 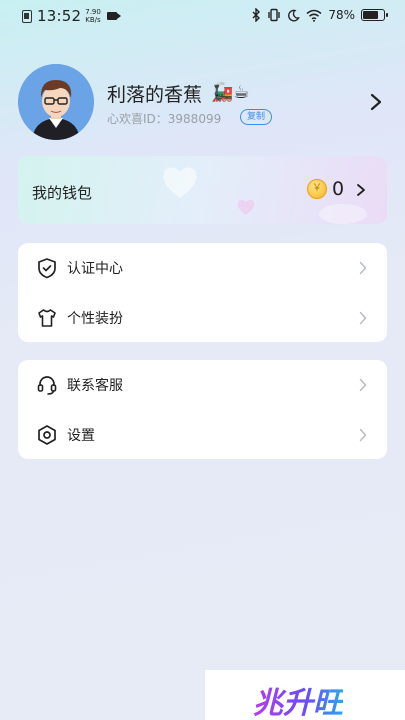 I want to click on menu-card-account: 认证中心 个性装扮, so click(x=202, y=292).